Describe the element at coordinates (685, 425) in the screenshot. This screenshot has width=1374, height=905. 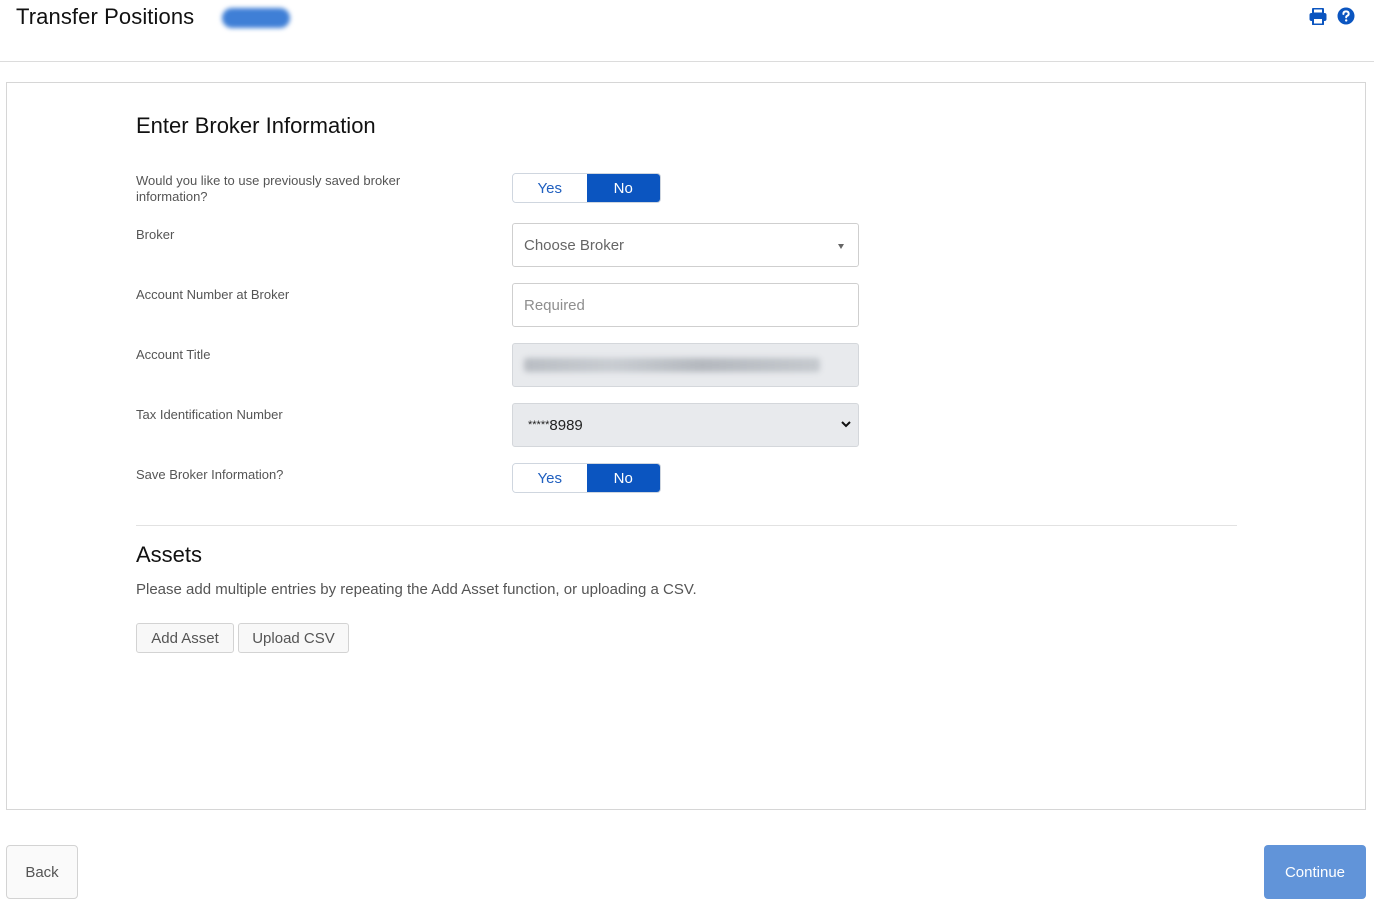
I see `tax-id-select: *****8989` at that location.